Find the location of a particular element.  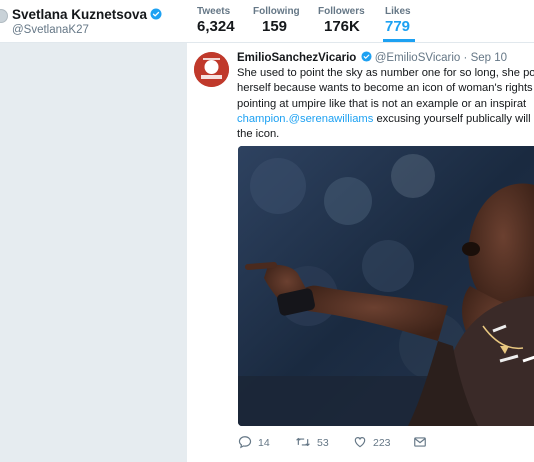

stat-followers: Followers 176K is located at coordinates (341, 20).